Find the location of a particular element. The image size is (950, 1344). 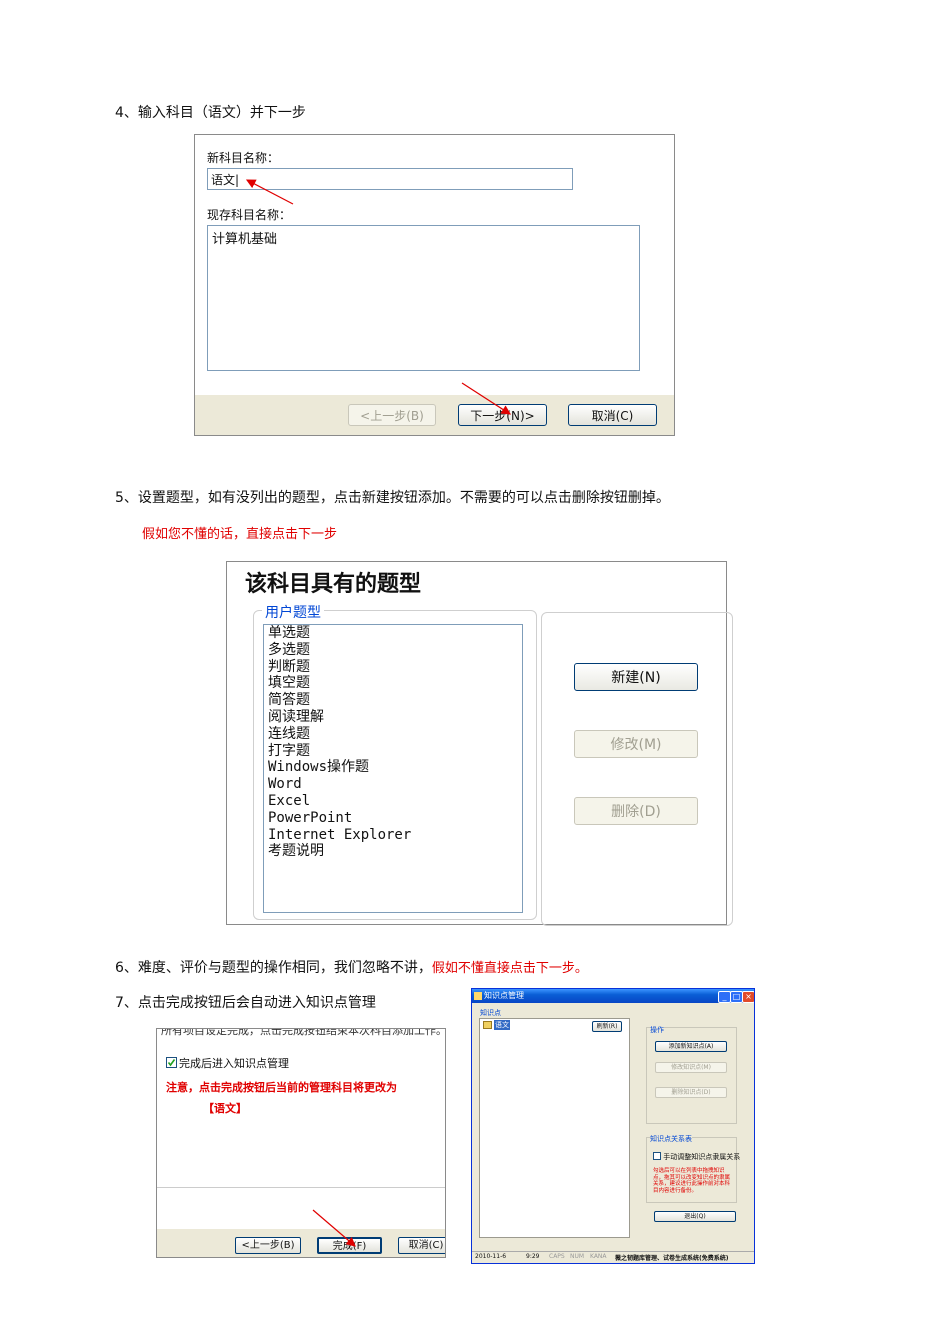

exit-button: 退出(Q) is located at coordinates (695, 1216).